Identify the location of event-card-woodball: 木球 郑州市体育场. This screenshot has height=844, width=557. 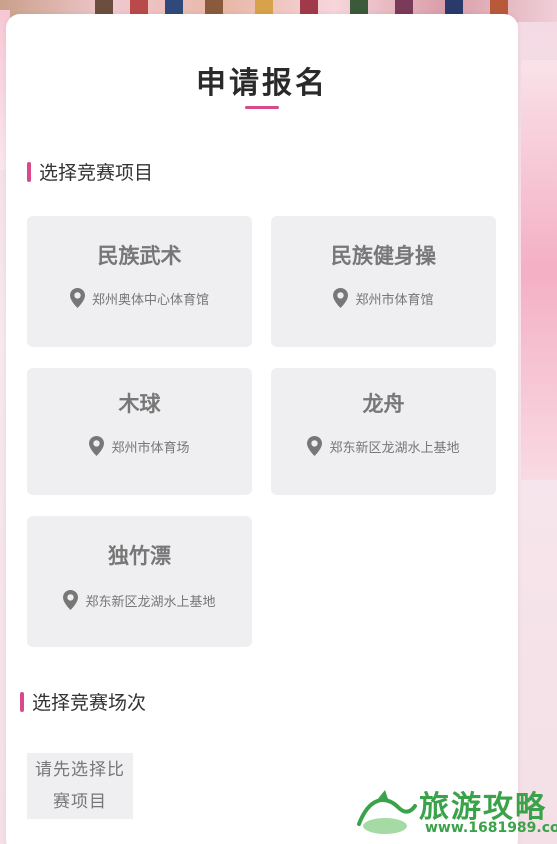
(139, 431).